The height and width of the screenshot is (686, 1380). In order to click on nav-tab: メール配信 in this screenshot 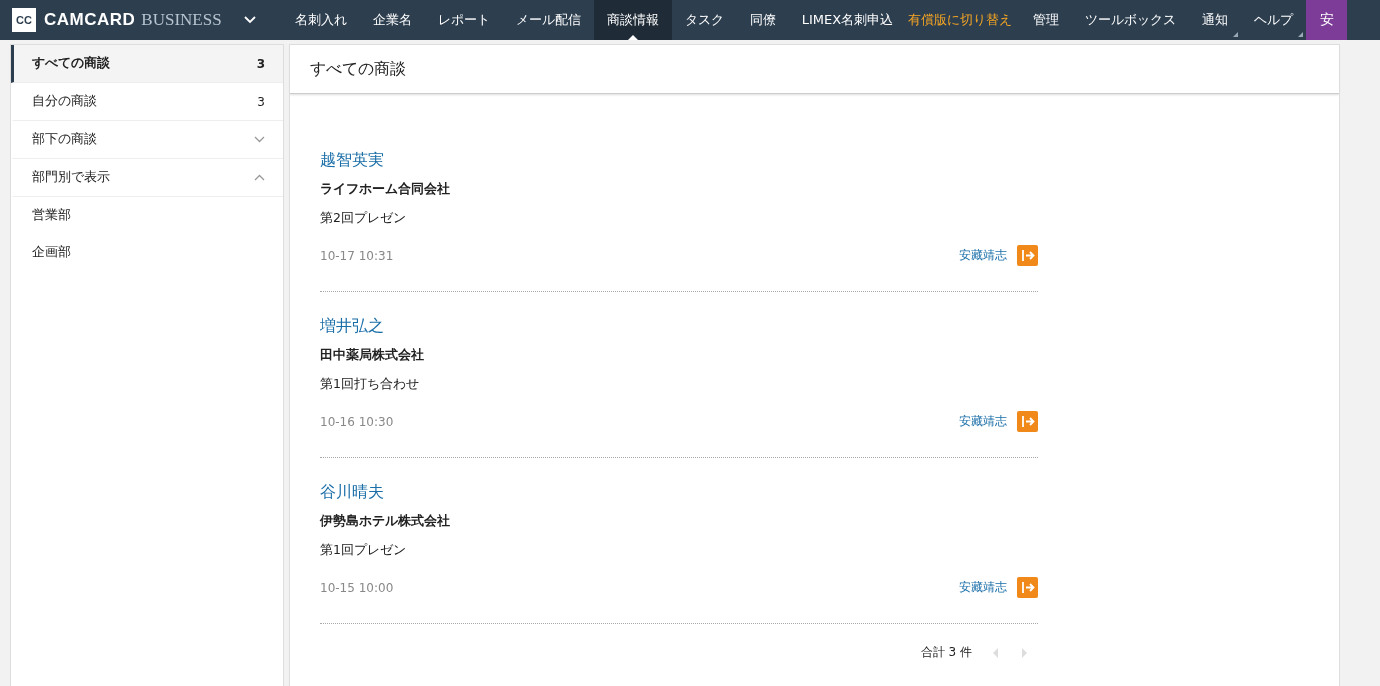, I will do `click(548, 20)`.